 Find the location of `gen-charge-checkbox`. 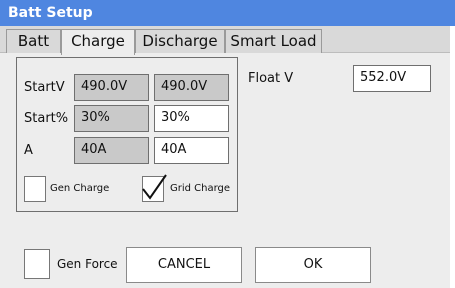

gen-charge-checkbox is located at coordinates (35, 189).